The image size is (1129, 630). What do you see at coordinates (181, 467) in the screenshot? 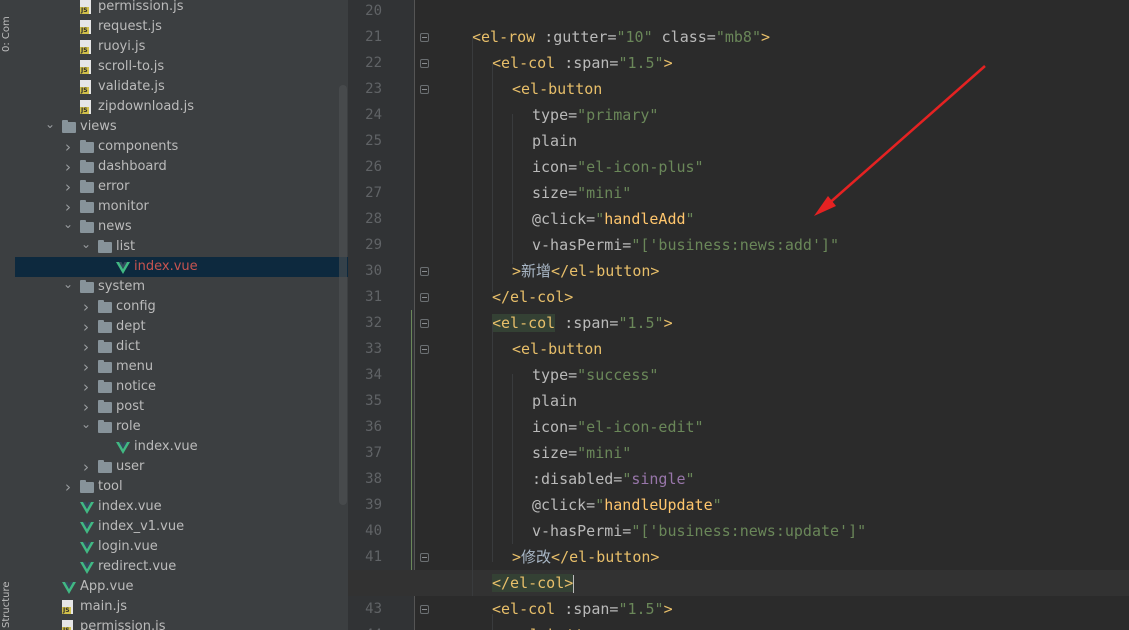
I see `tree-item-user: › user` at bounding box center [181, 467].